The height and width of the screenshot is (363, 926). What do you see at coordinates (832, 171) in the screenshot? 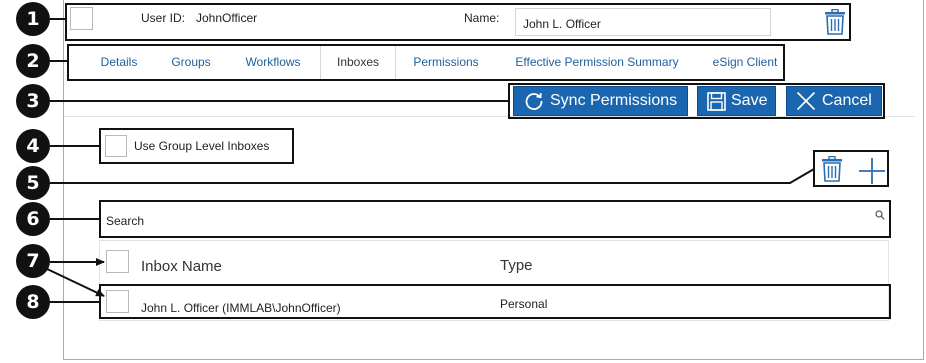
I see `delete-inbox-icon` at bounding box center [832, 171].